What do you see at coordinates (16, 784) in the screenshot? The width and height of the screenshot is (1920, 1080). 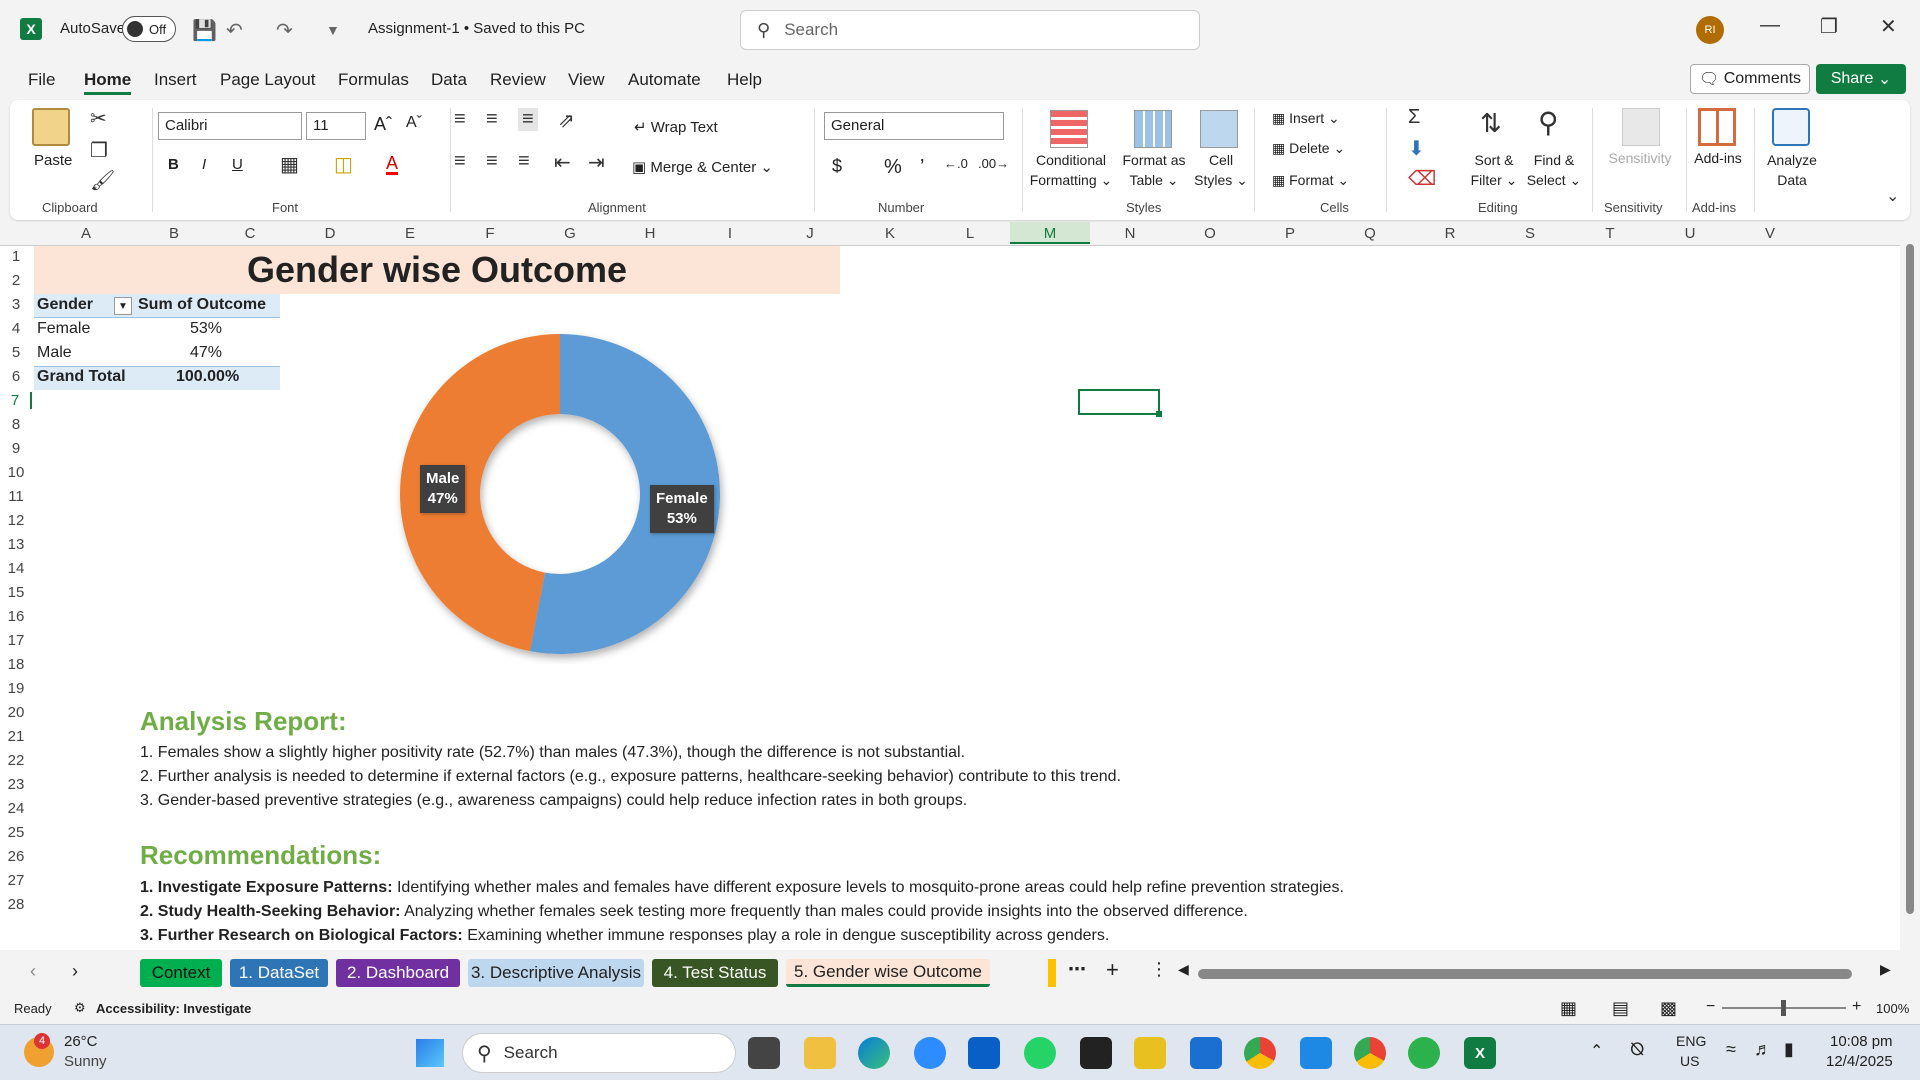 I see `row-header: 23` at bounding box center [16, 784].